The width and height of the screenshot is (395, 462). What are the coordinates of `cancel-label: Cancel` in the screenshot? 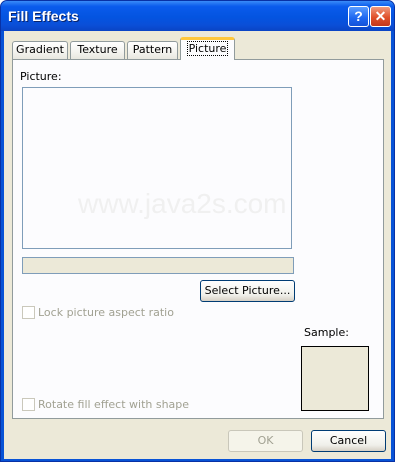 It's located at (348, 440).